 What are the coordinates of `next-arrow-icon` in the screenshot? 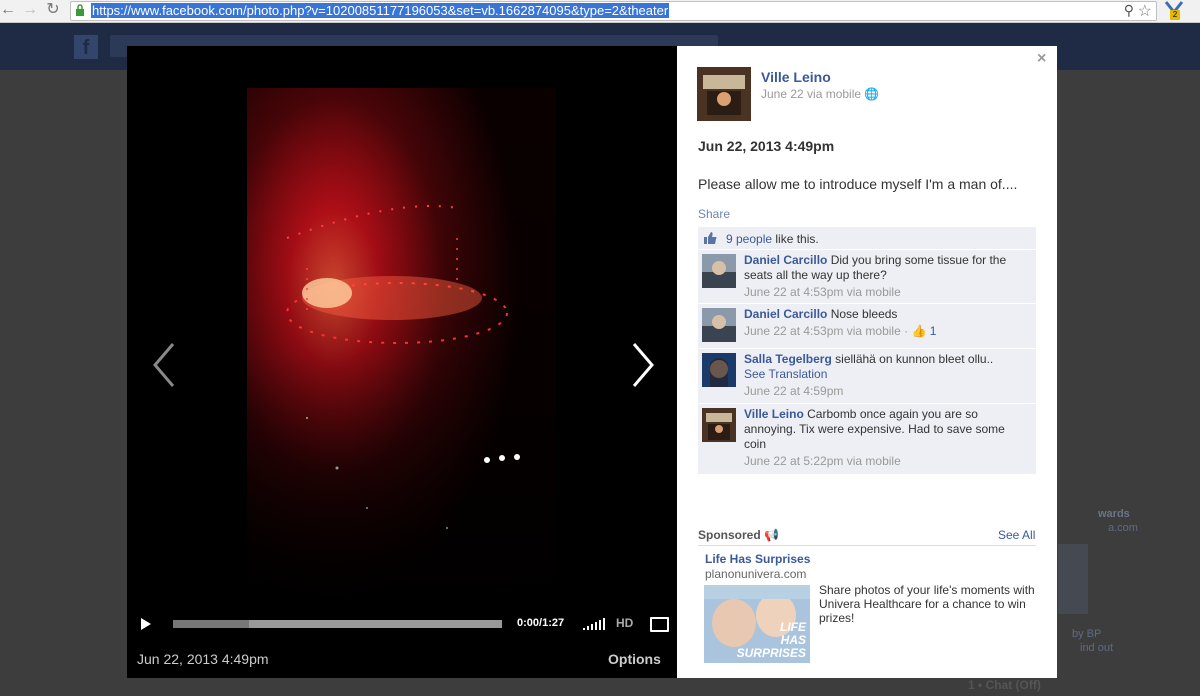 It's located at (642, 365).